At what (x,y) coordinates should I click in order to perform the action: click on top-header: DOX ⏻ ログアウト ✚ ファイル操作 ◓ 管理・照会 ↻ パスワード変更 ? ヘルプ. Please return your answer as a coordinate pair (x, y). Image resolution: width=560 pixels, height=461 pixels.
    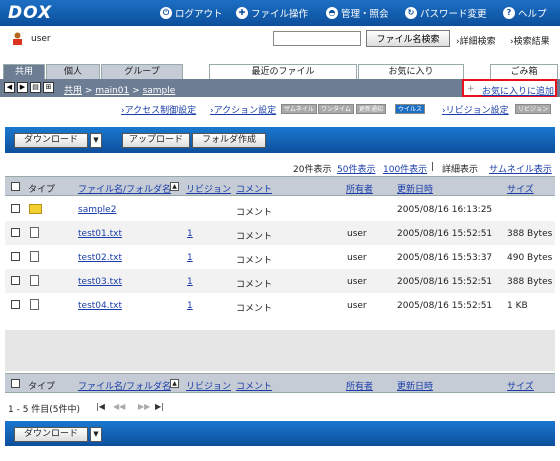
    Looking at the image, I should click on (280, 13).